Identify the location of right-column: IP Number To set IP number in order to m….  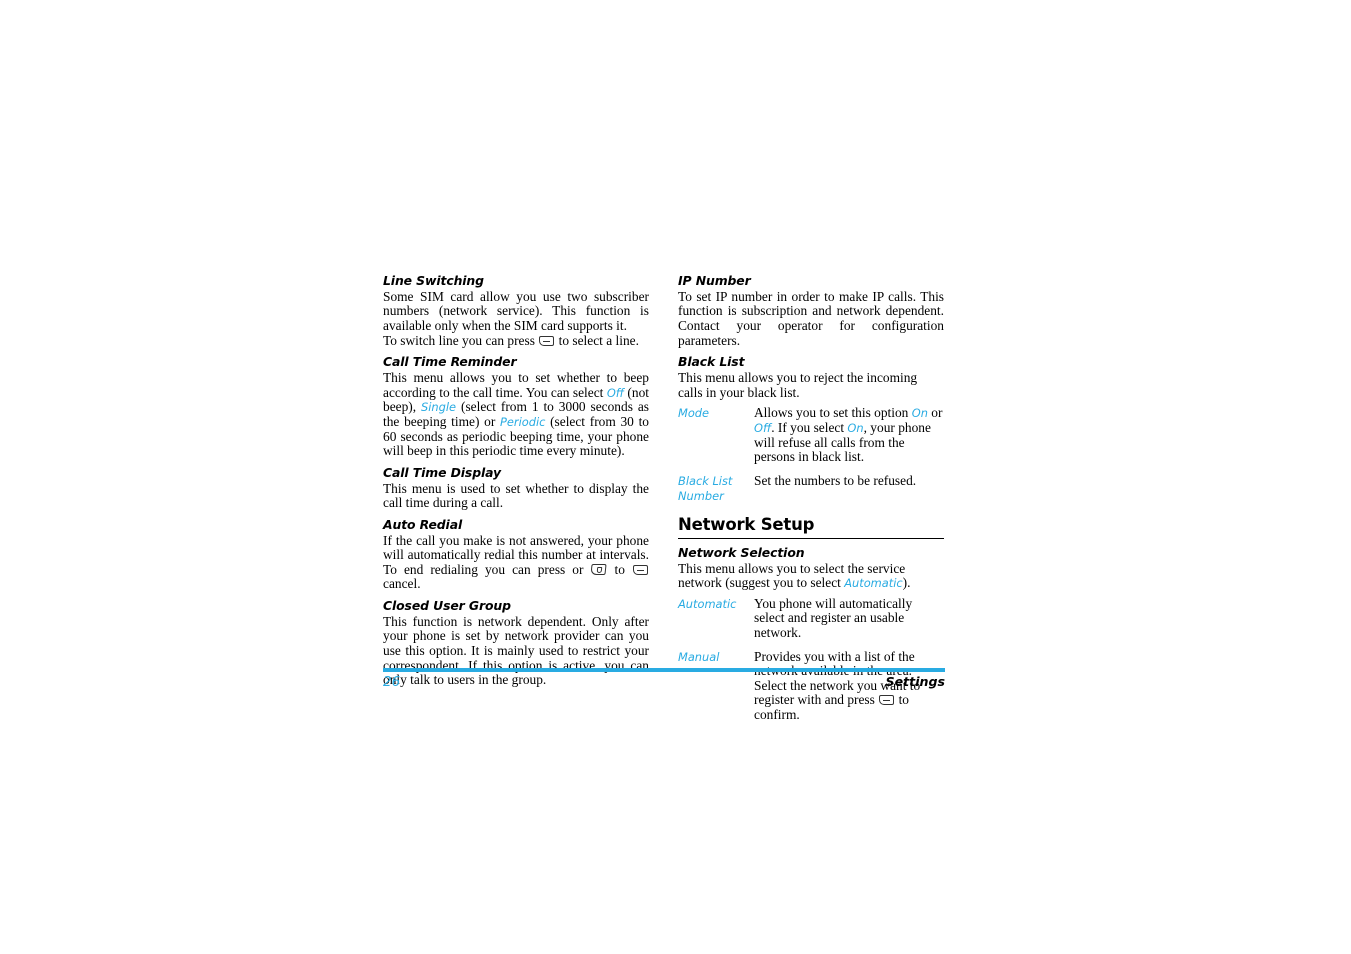
(811, 498).